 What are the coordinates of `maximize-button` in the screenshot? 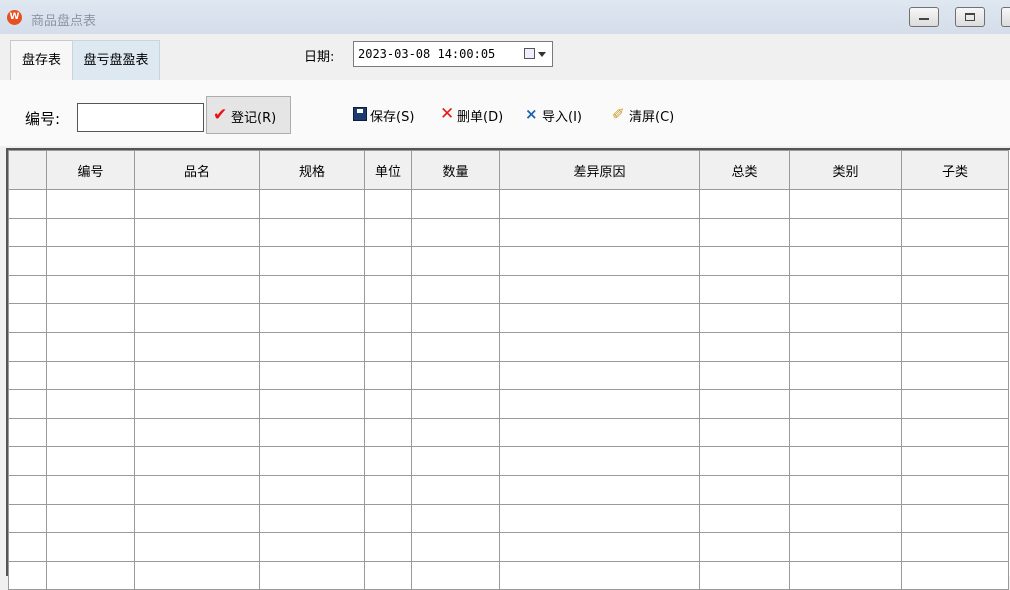 It's located at (970, 17).